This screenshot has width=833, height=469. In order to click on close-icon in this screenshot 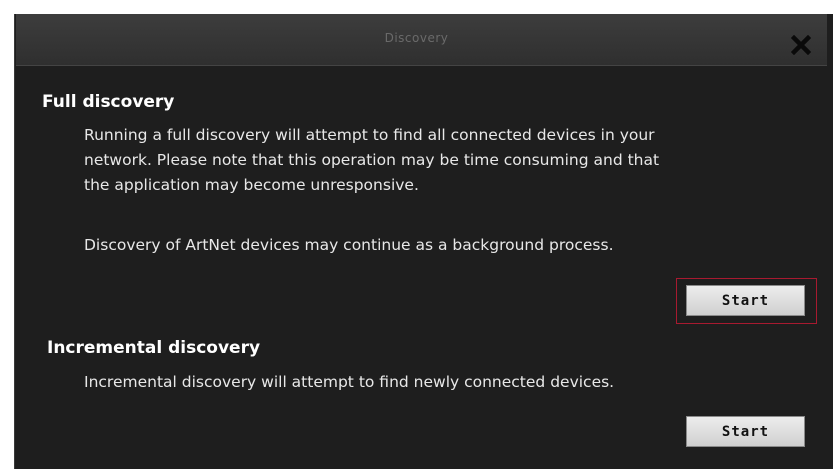, I will do `click(801, 45)`.